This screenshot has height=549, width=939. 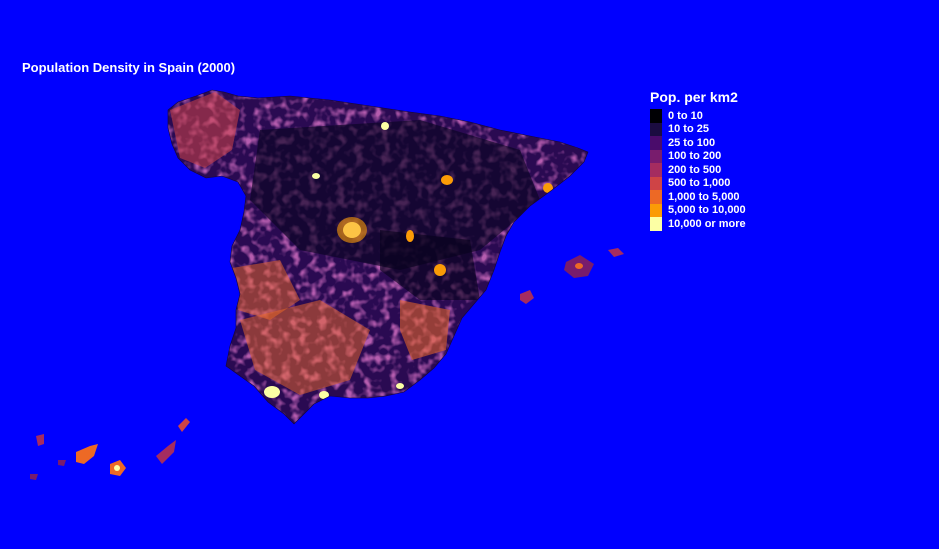 What do you see at coordinates (692, 142) in the screenshot?
I see `legend-label: 25 to 100` at bounding box center [692, 142].